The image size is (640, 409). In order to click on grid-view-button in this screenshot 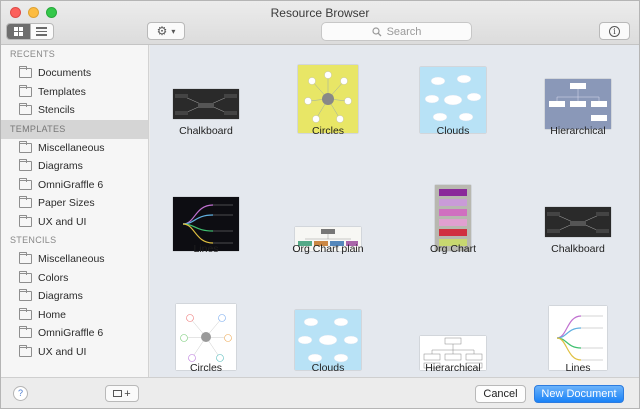, I will do `click(18, 31)`.